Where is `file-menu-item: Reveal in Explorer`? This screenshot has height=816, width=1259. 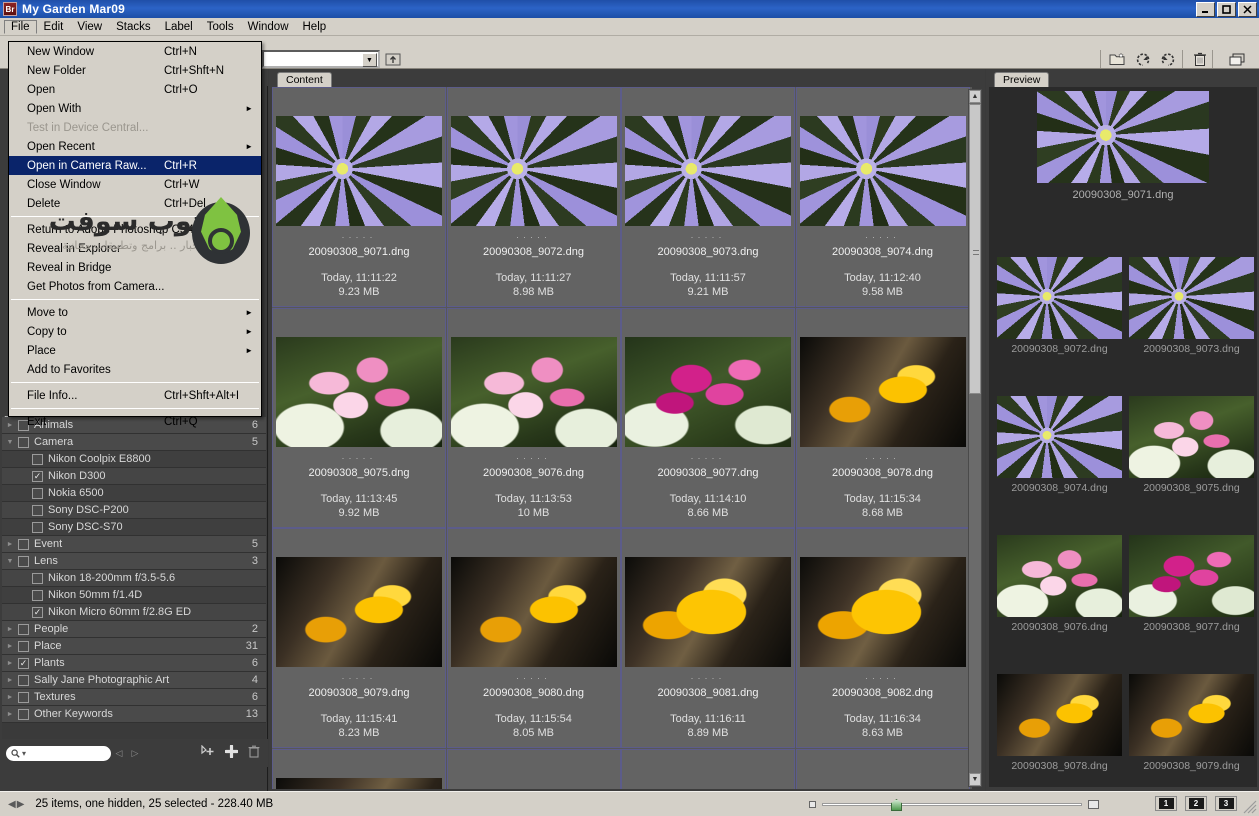
file-menu-item: Reveal in Explorer is located at coordinates (135, 248).